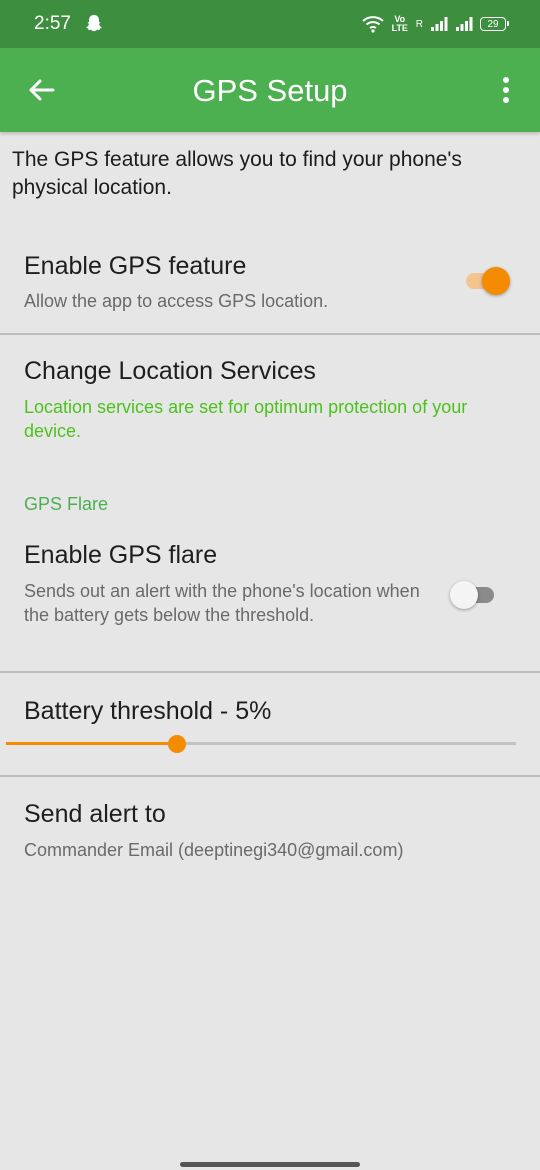 This screenshot has height=1170, width=540. I want to click on status-icons: Vo LTE R 29, so click(435, 24).